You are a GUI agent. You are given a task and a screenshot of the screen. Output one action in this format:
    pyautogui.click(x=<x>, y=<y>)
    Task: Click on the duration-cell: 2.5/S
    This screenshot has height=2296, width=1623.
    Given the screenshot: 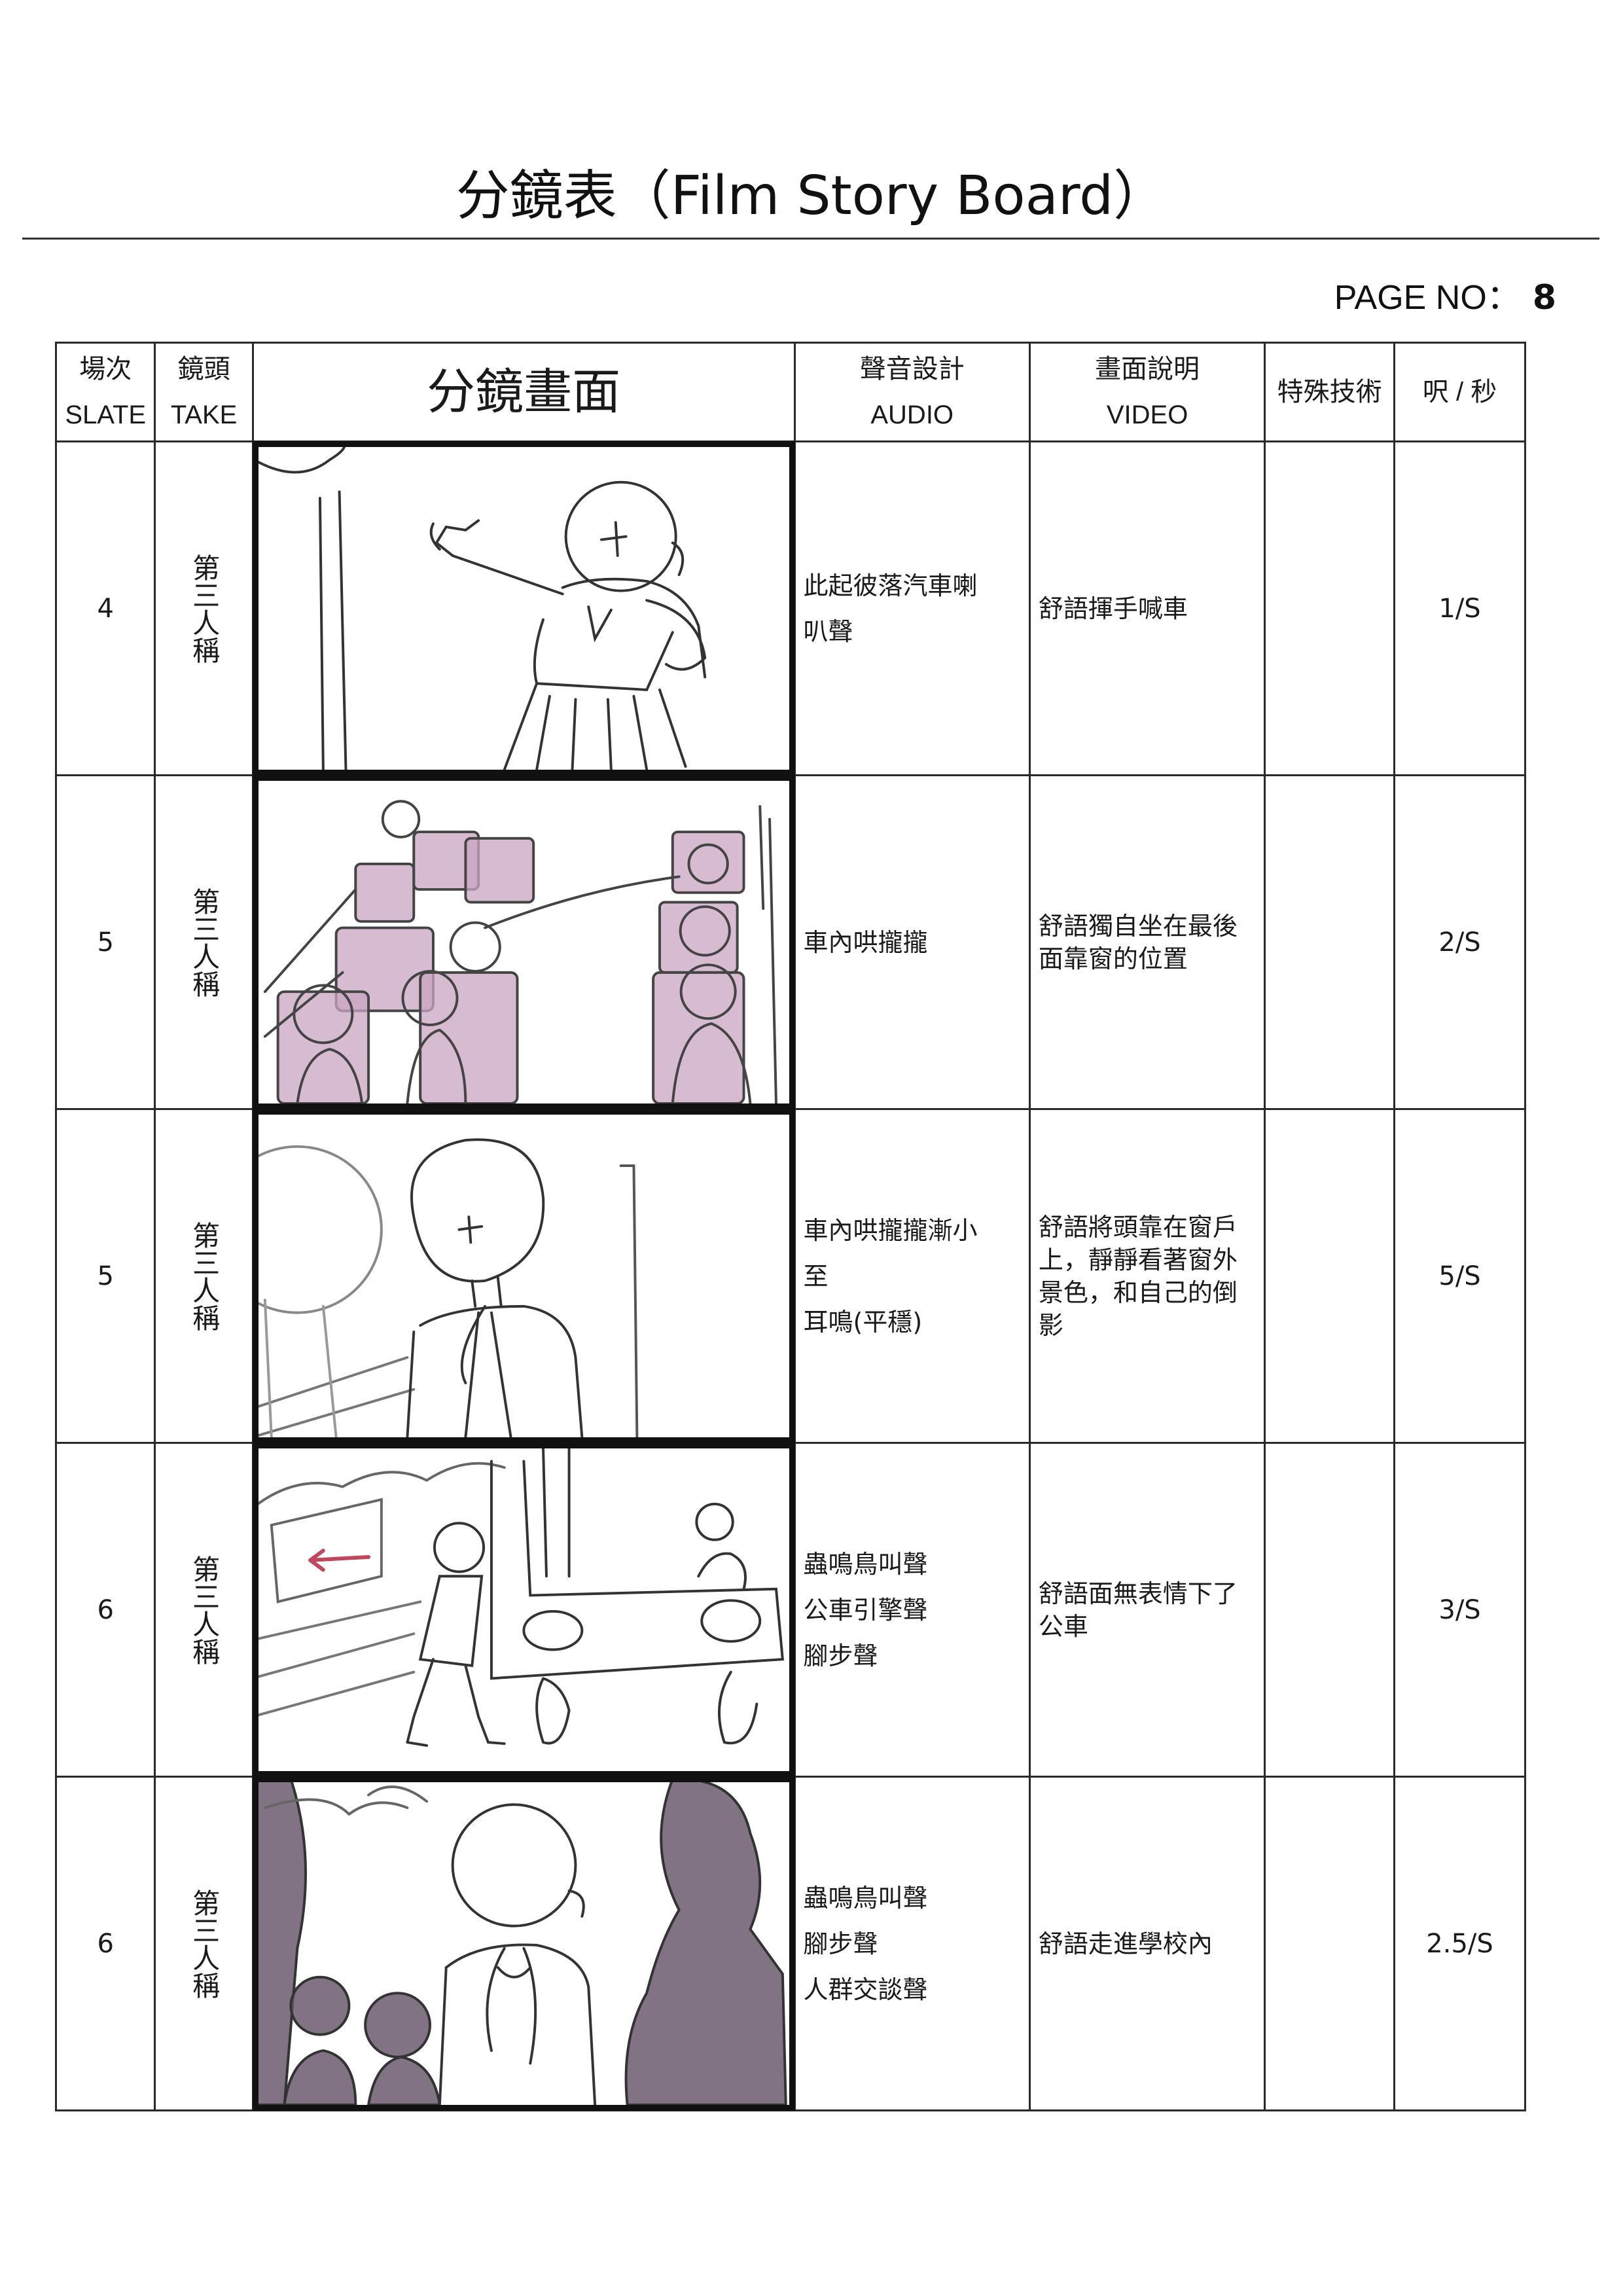 What is the action you would take?
    pyautogui.click(x=1459, y=1943)
    